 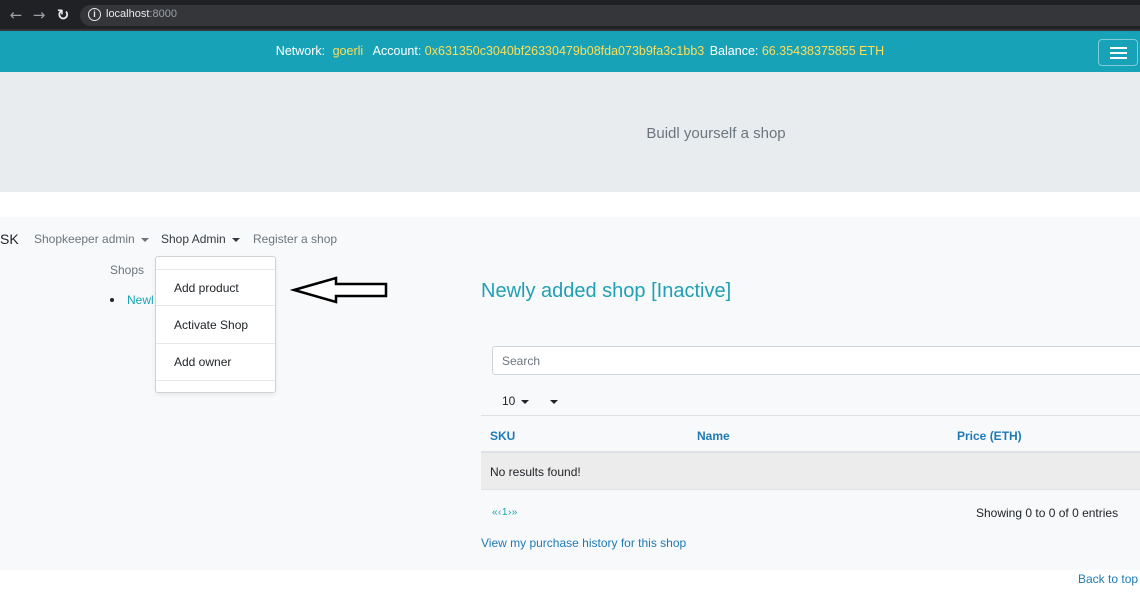 I want to click on hamburger-menu-icon, so click(x=1118, y=52).